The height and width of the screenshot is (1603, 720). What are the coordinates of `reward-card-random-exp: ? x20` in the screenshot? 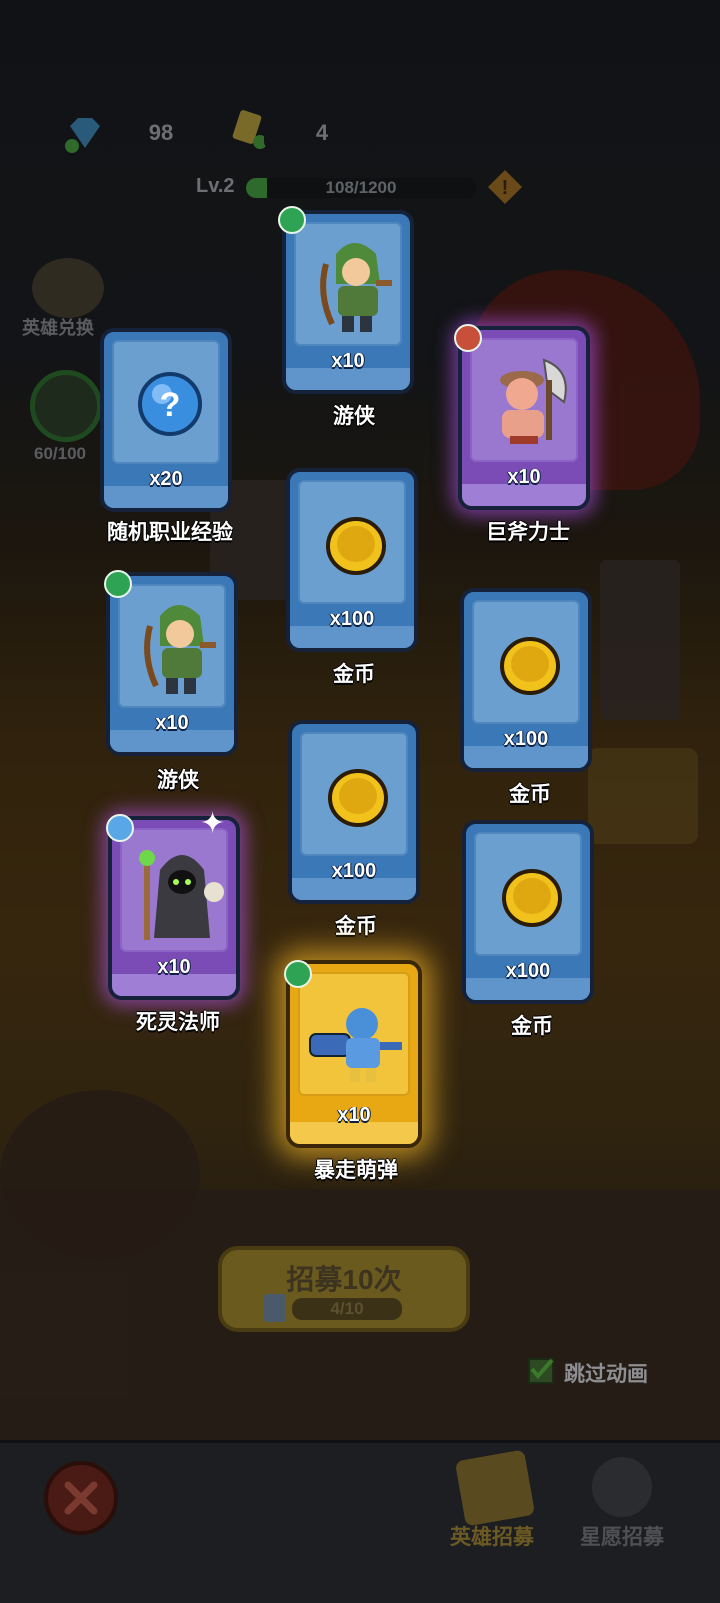 It's located at (166, 420).